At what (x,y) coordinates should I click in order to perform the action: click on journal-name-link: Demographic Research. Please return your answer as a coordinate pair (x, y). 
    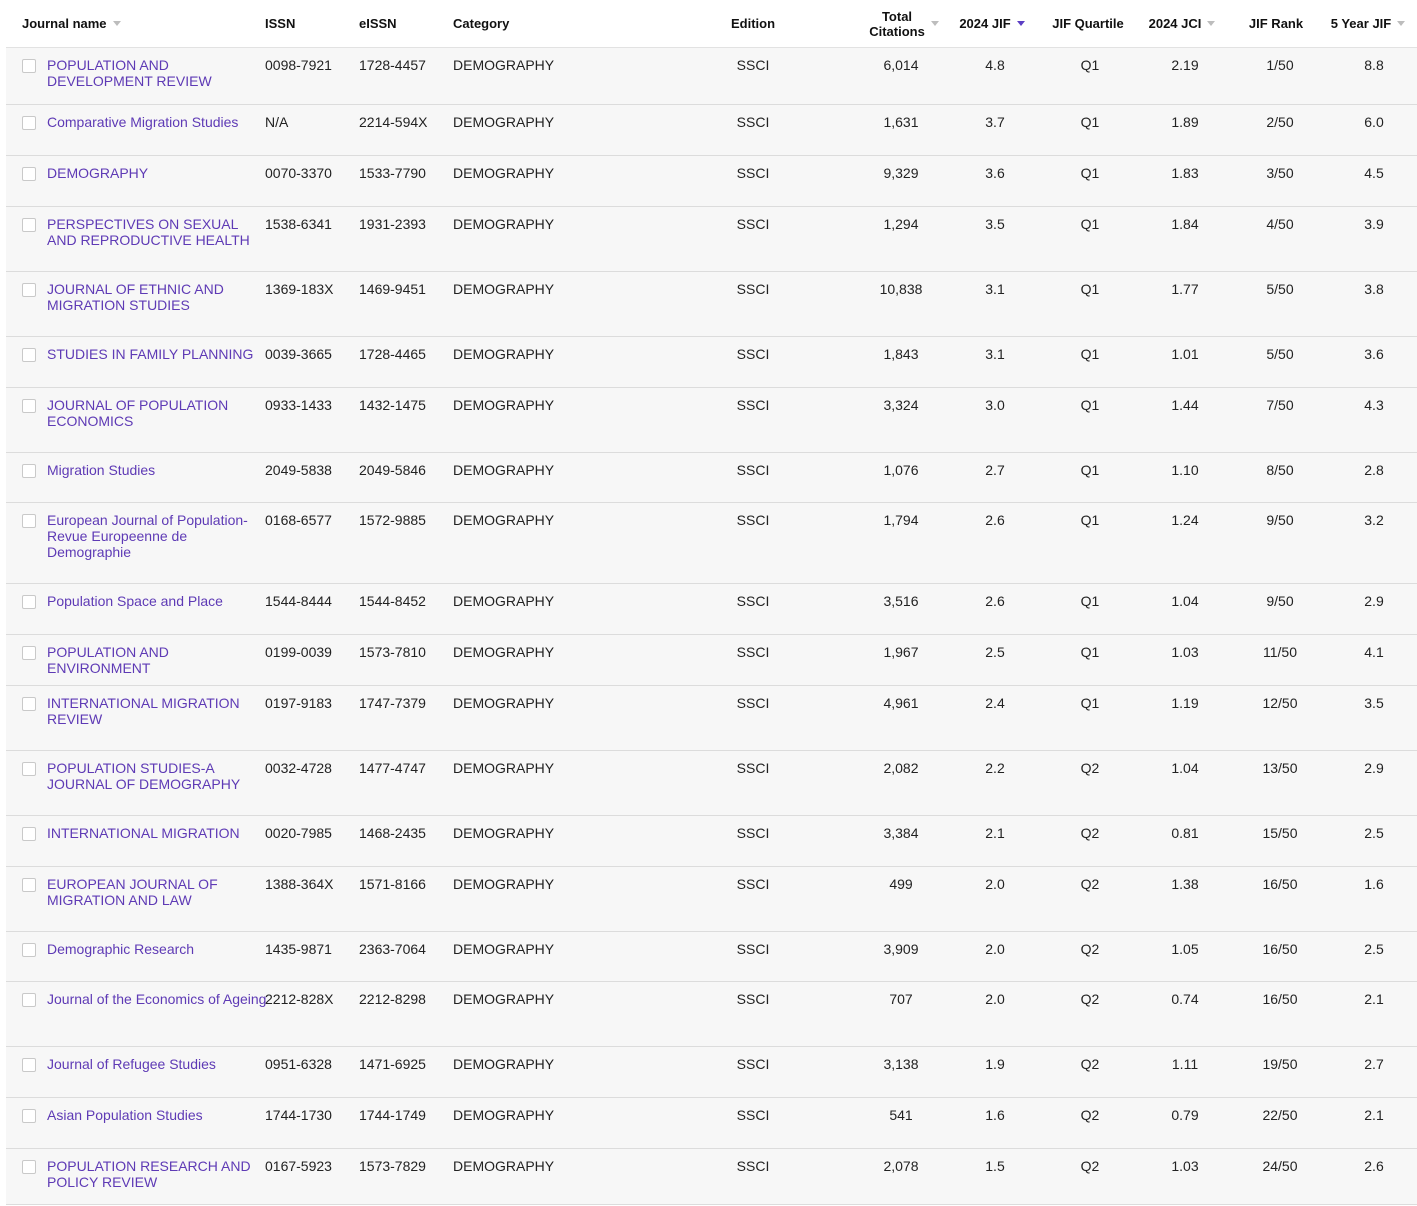
    Looking at the image, I should click on (157, 949).